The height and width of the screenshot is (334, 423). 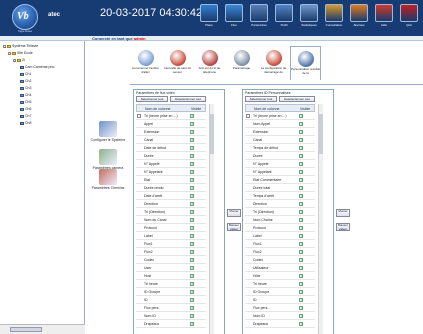 What do you see at coordinates (171, 236) in the screenshot?
I see `table-row: Label` at bounding box center [171, 236].